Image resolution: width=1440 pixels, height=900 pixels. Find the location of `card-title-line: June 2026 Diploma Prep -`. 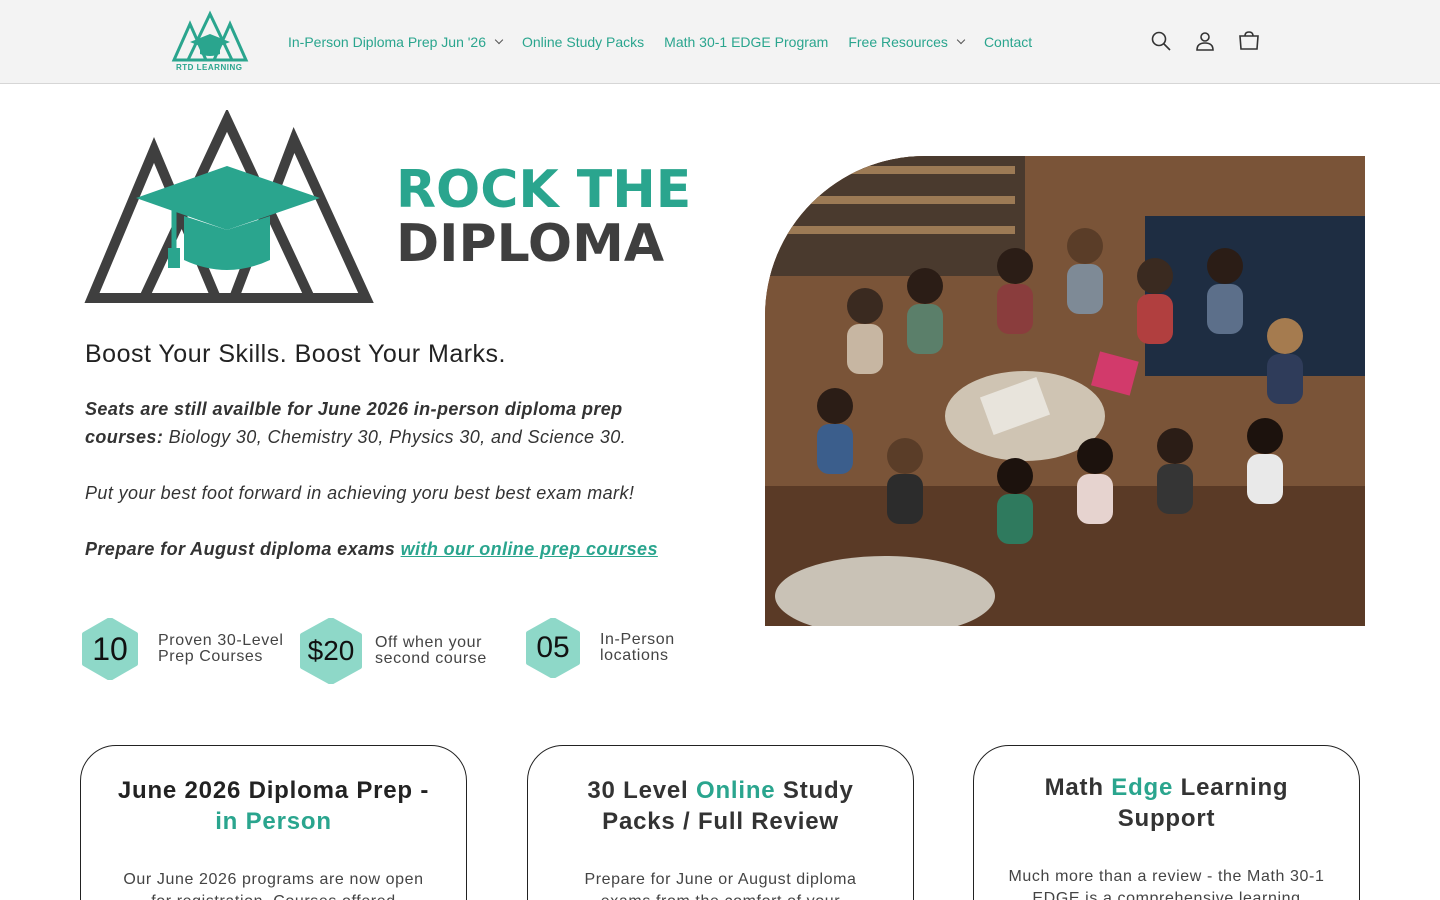

card-title-line: June 2026 Diploma Prep - is located at coordinates (273, 790).